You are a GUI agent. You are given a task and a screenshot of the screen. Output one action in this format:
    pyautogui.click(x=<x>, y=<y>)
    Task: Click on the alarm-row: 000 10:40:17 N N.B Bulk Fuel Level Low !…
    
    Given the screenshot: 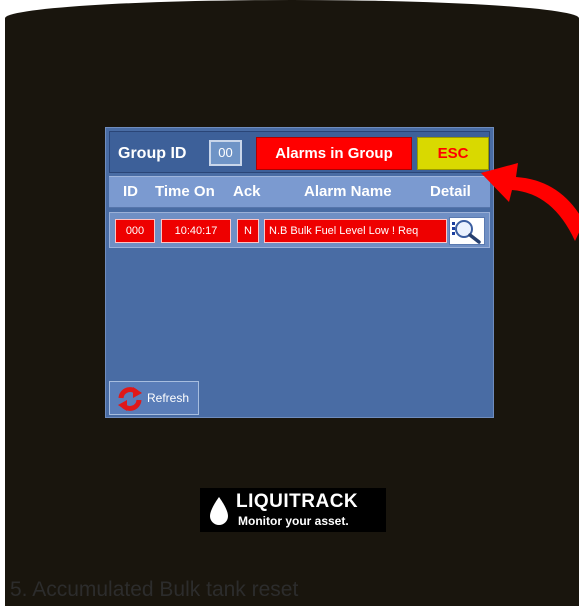 What is the action you would take?
    pyautogui.click(x=299, y=230)
    